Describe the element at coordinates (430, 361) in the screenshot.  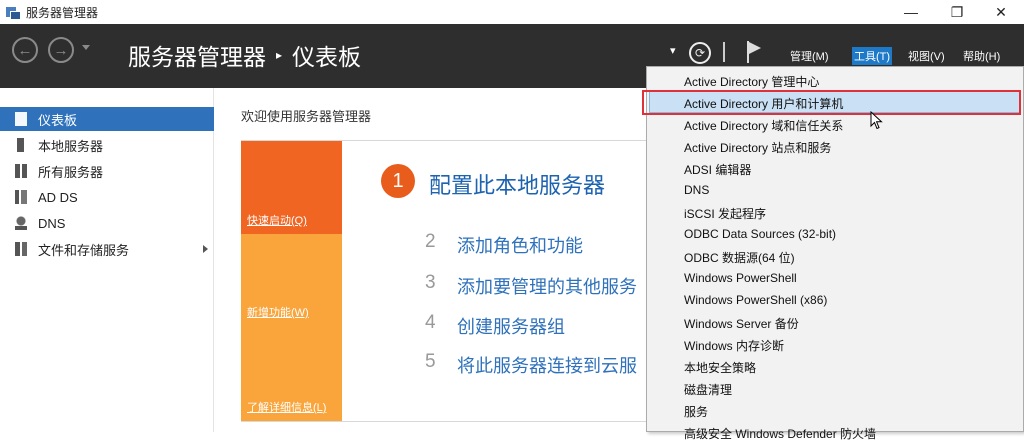
I see `step-number: 5` at that location.